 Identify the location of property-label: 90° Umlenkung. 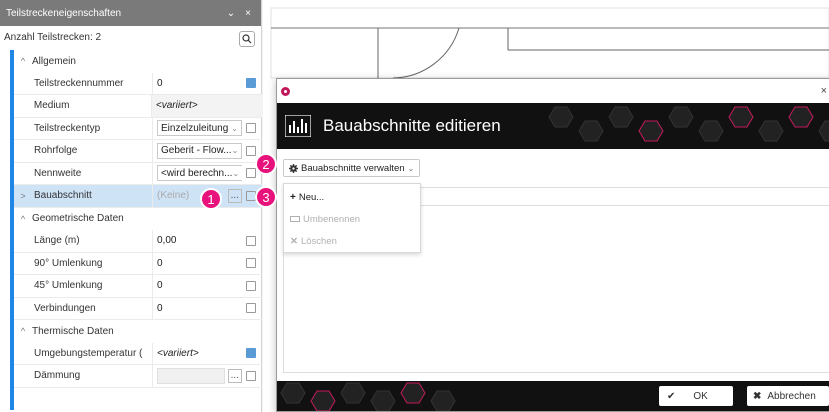
(68, 263).